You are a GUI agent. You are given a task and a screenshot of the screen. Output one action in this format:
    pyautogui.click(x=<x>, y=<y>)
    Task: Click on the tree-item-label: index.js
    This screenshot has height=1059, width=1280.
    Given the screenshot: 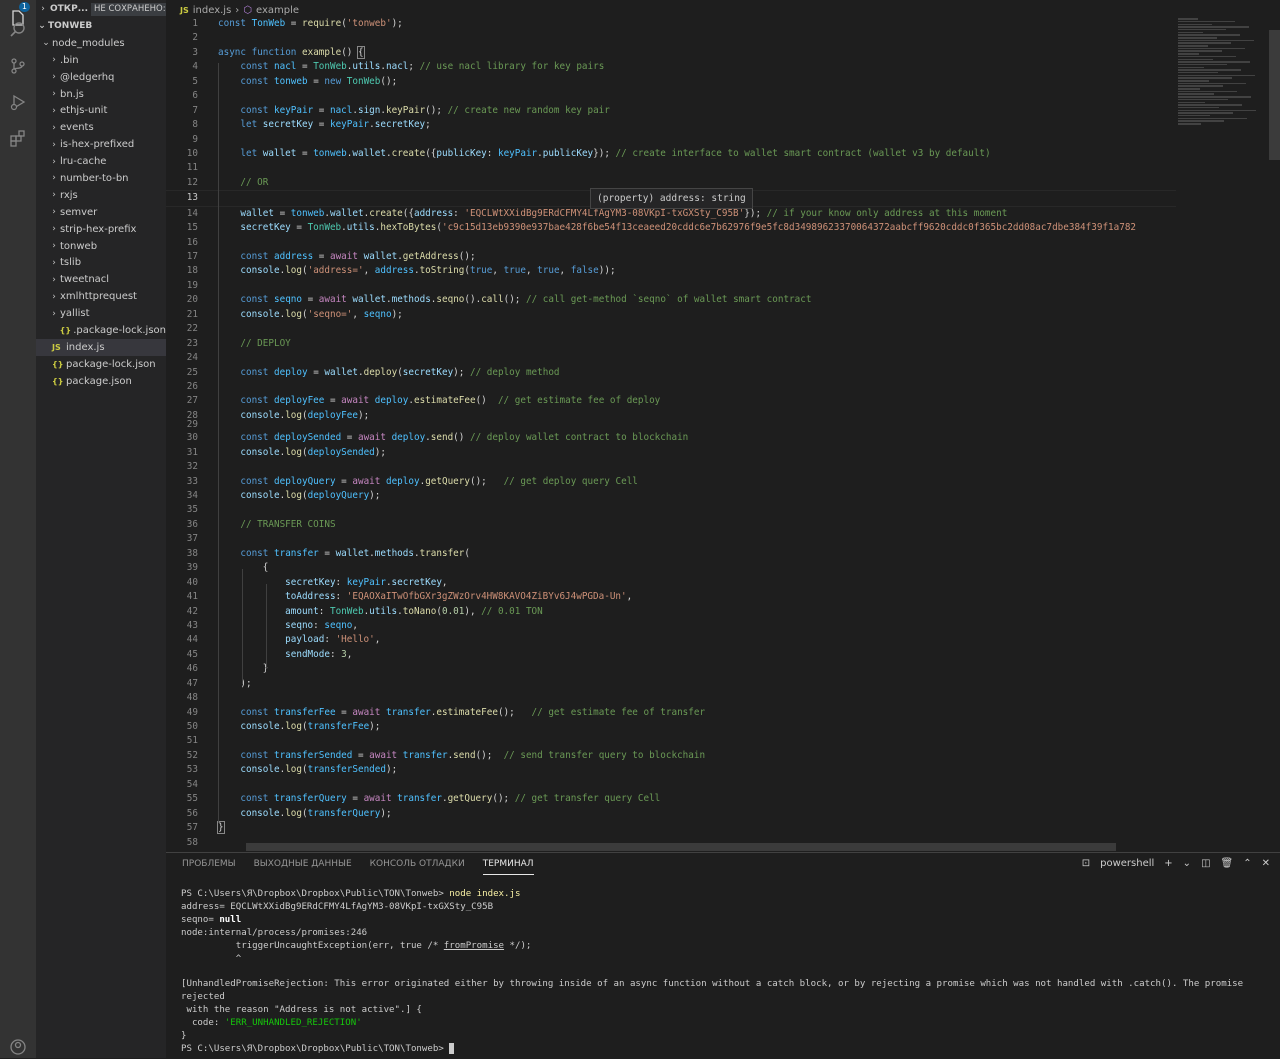 What is the action you would take?
    pyautogui.click(x=85, y=347)
    